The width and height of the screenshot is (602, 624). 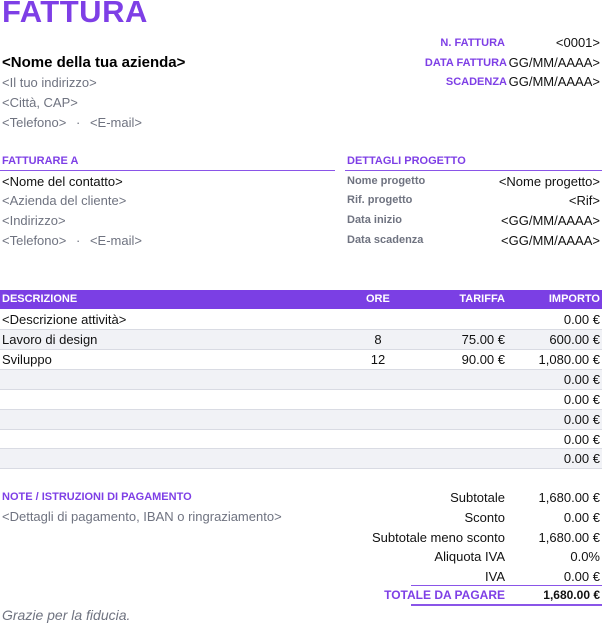 What do you see at coordinates (406, 161) in the screenshot?
I see `project-heading: DETTAGLI PROGETTO` at bounding box center [406, 161].